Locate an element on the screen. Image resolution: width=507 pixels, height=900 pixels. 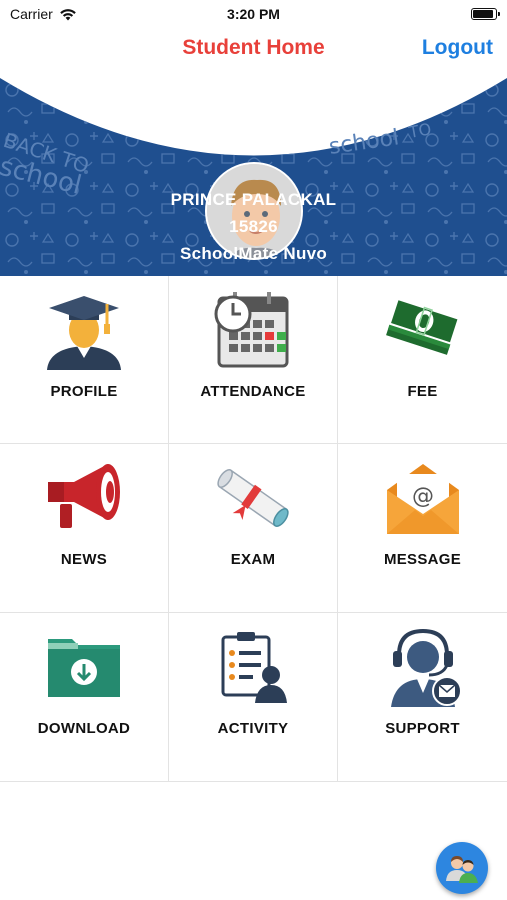
menu-label: EXAM is located at coordinates (253, 559).